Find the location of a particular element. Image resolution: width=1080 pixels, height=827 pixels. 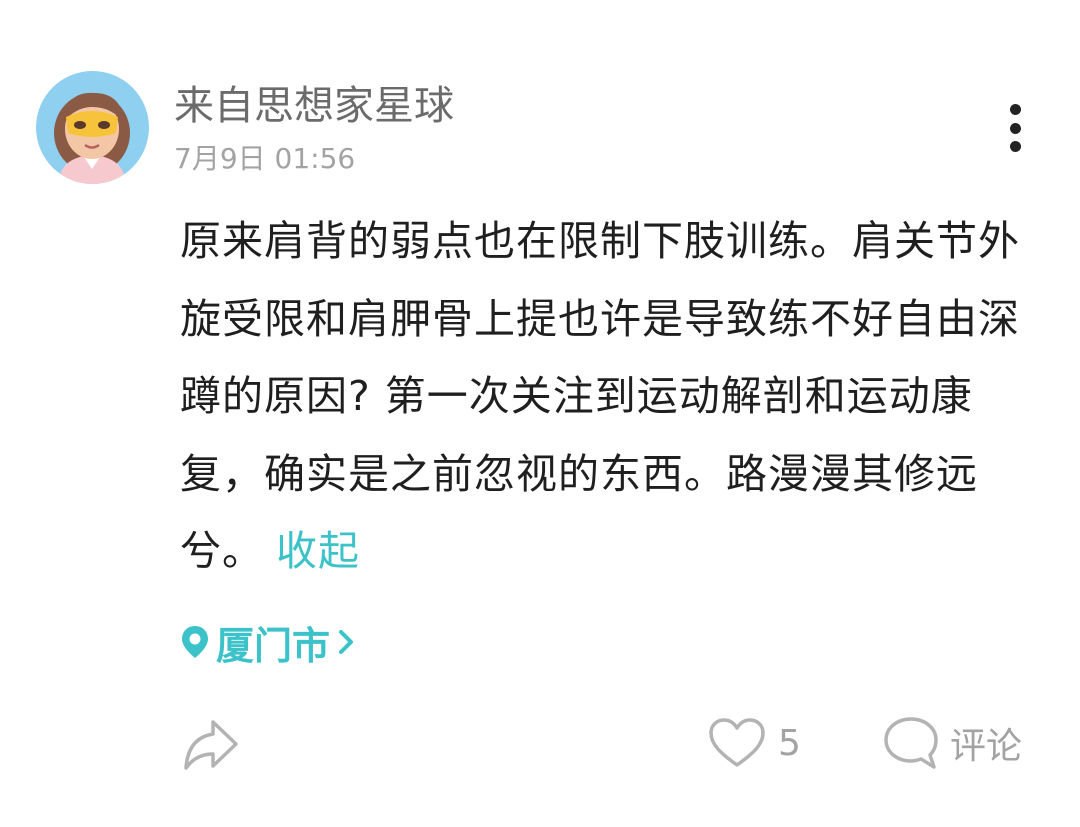

more-options-button is located at coordinates (1015, 128).